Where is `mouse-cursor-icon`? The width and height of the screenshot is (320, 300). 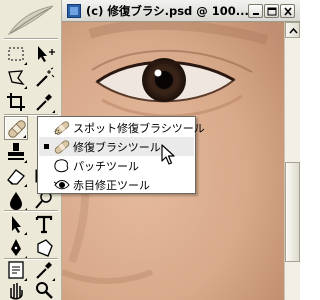
mouse-cursor-icon is located at coordinates (168, 154).